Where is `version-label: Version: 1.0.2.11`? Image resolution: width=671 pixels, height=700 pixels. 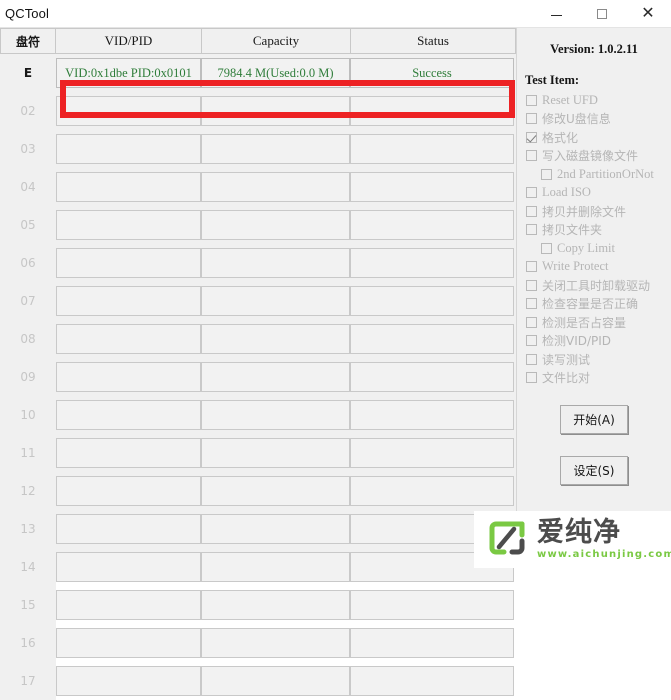 version-label: Version: 1.0.2.11 is located at coordinates (594, 49).